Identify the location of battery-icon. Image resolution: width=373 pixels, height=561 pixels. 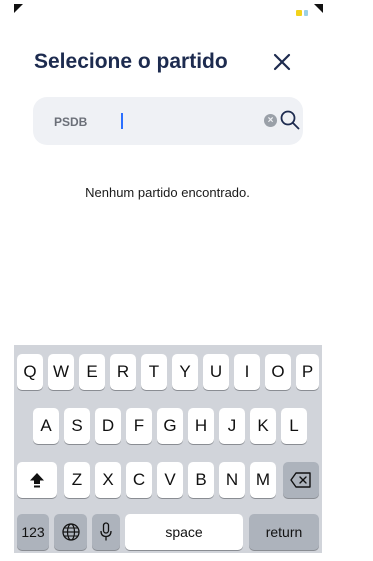
(299, 13).